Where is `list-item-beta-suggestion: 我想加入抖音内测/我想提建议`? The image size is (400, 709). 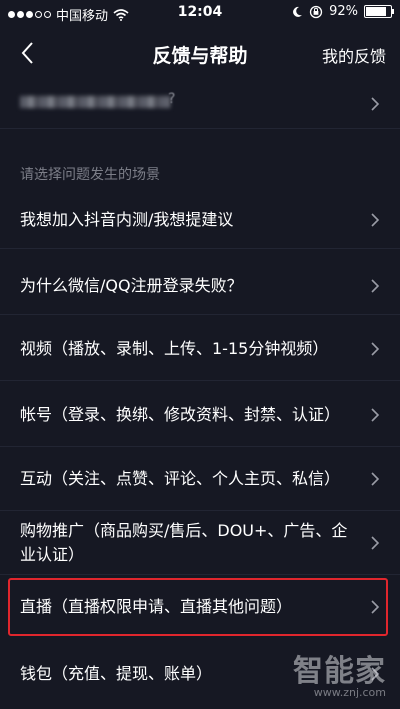 list-item-beta-suggestion: 我想加入抖音内测/我想提建议 is located at coordinates (200, 220).